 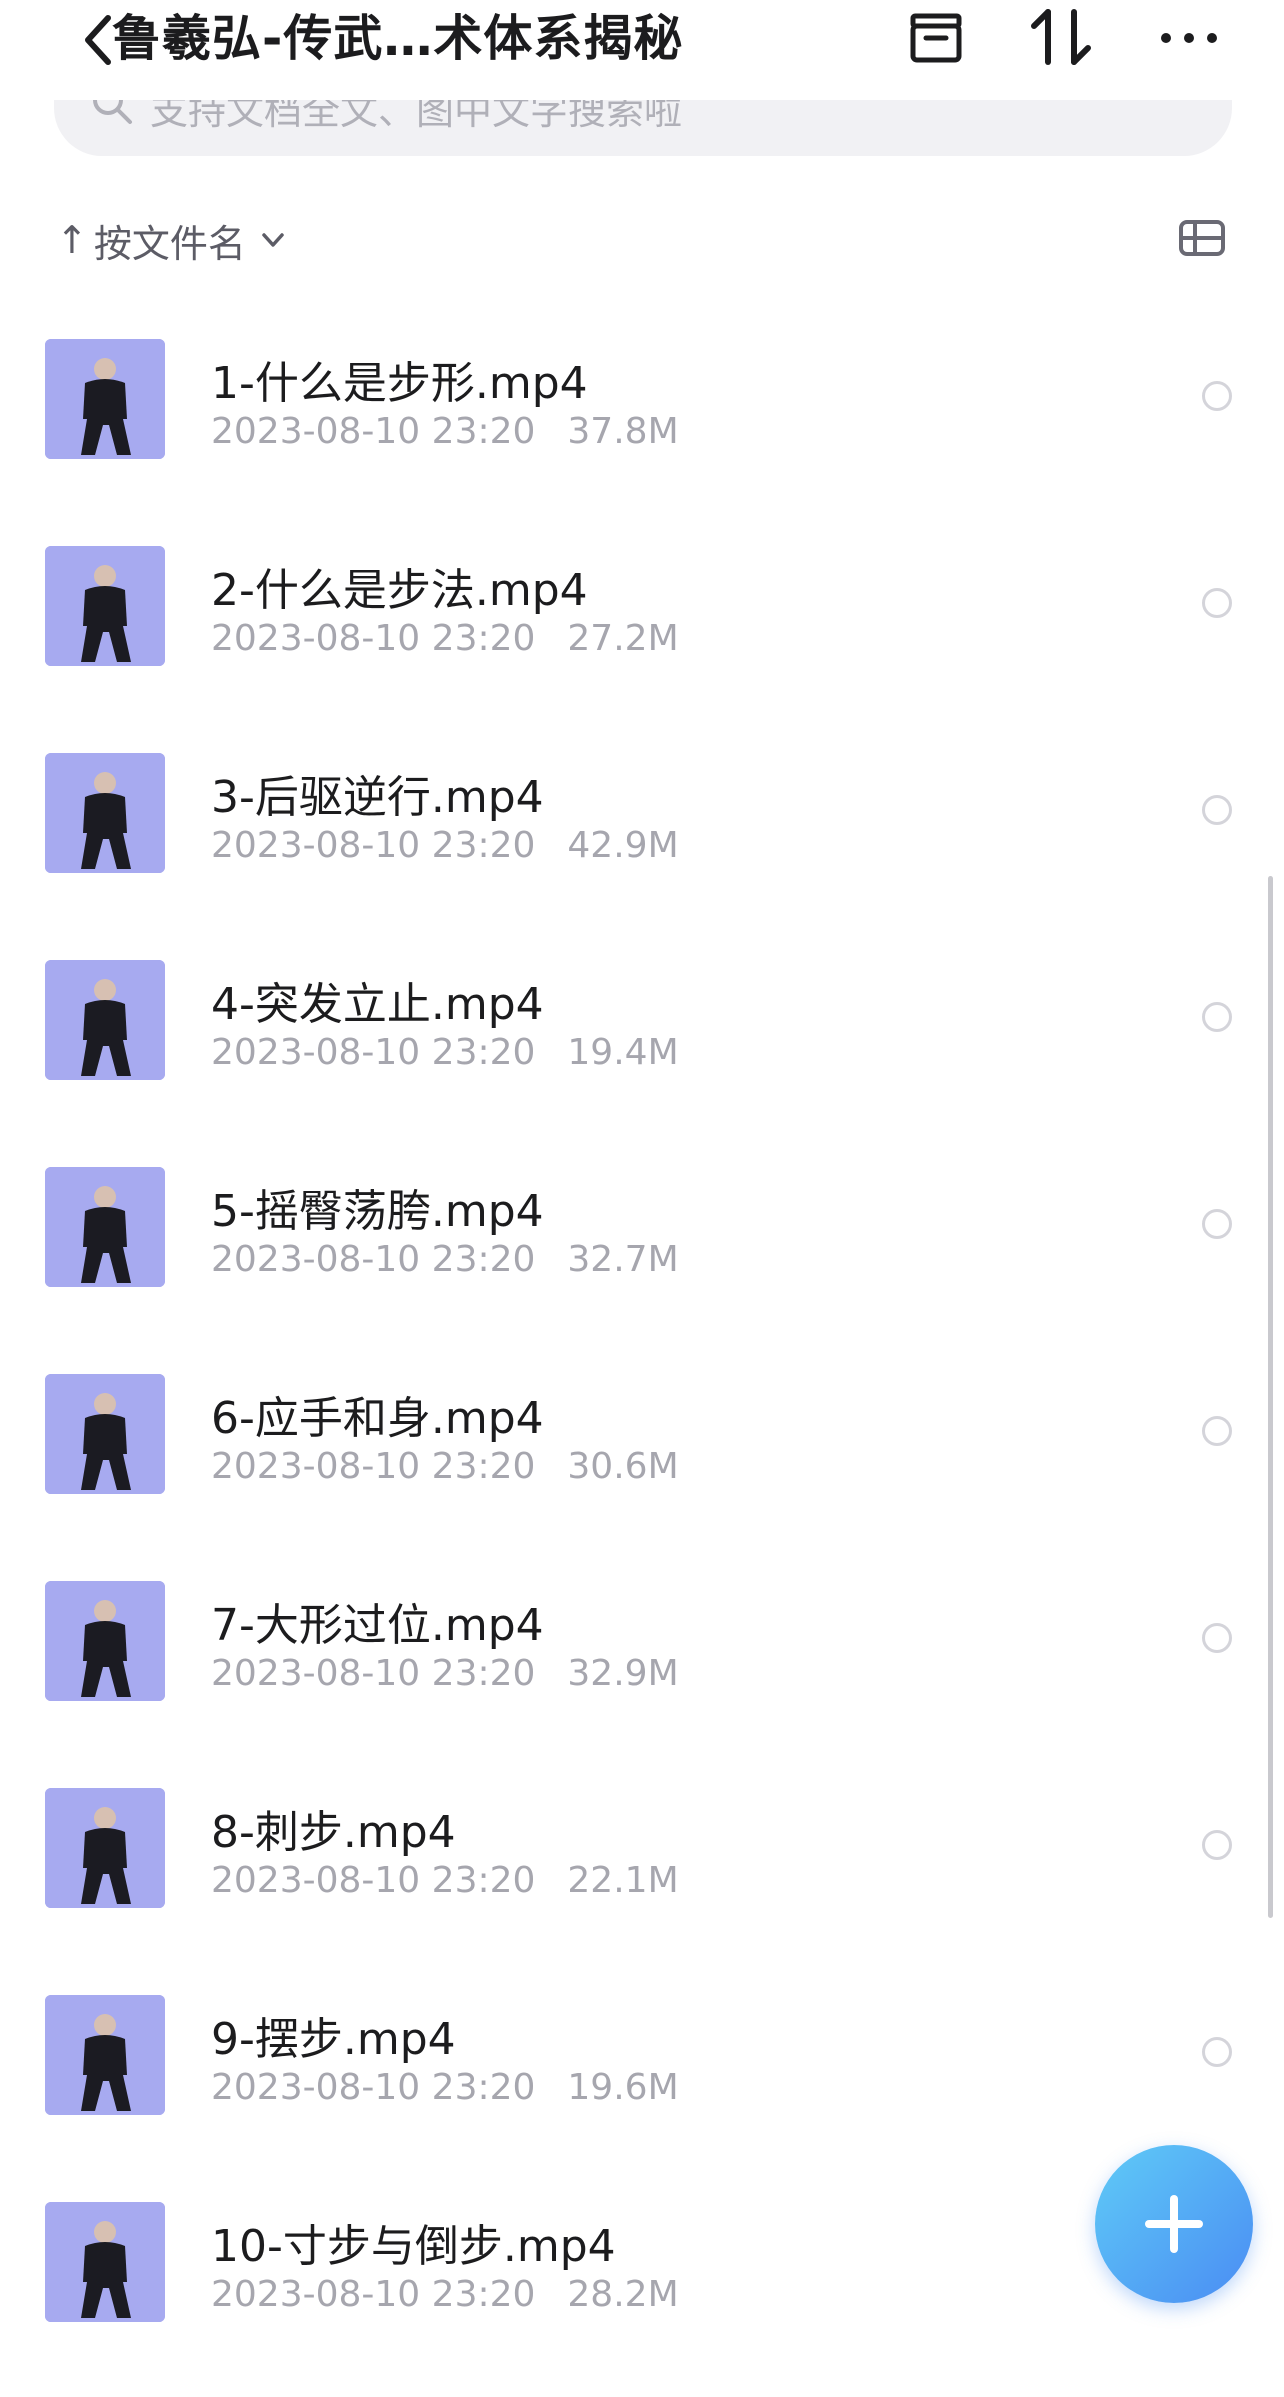 What do you see at coordinates (1061, 36) in the screenshot?
I see `sort-arrows-icon` at bounding box center [1061, 36].